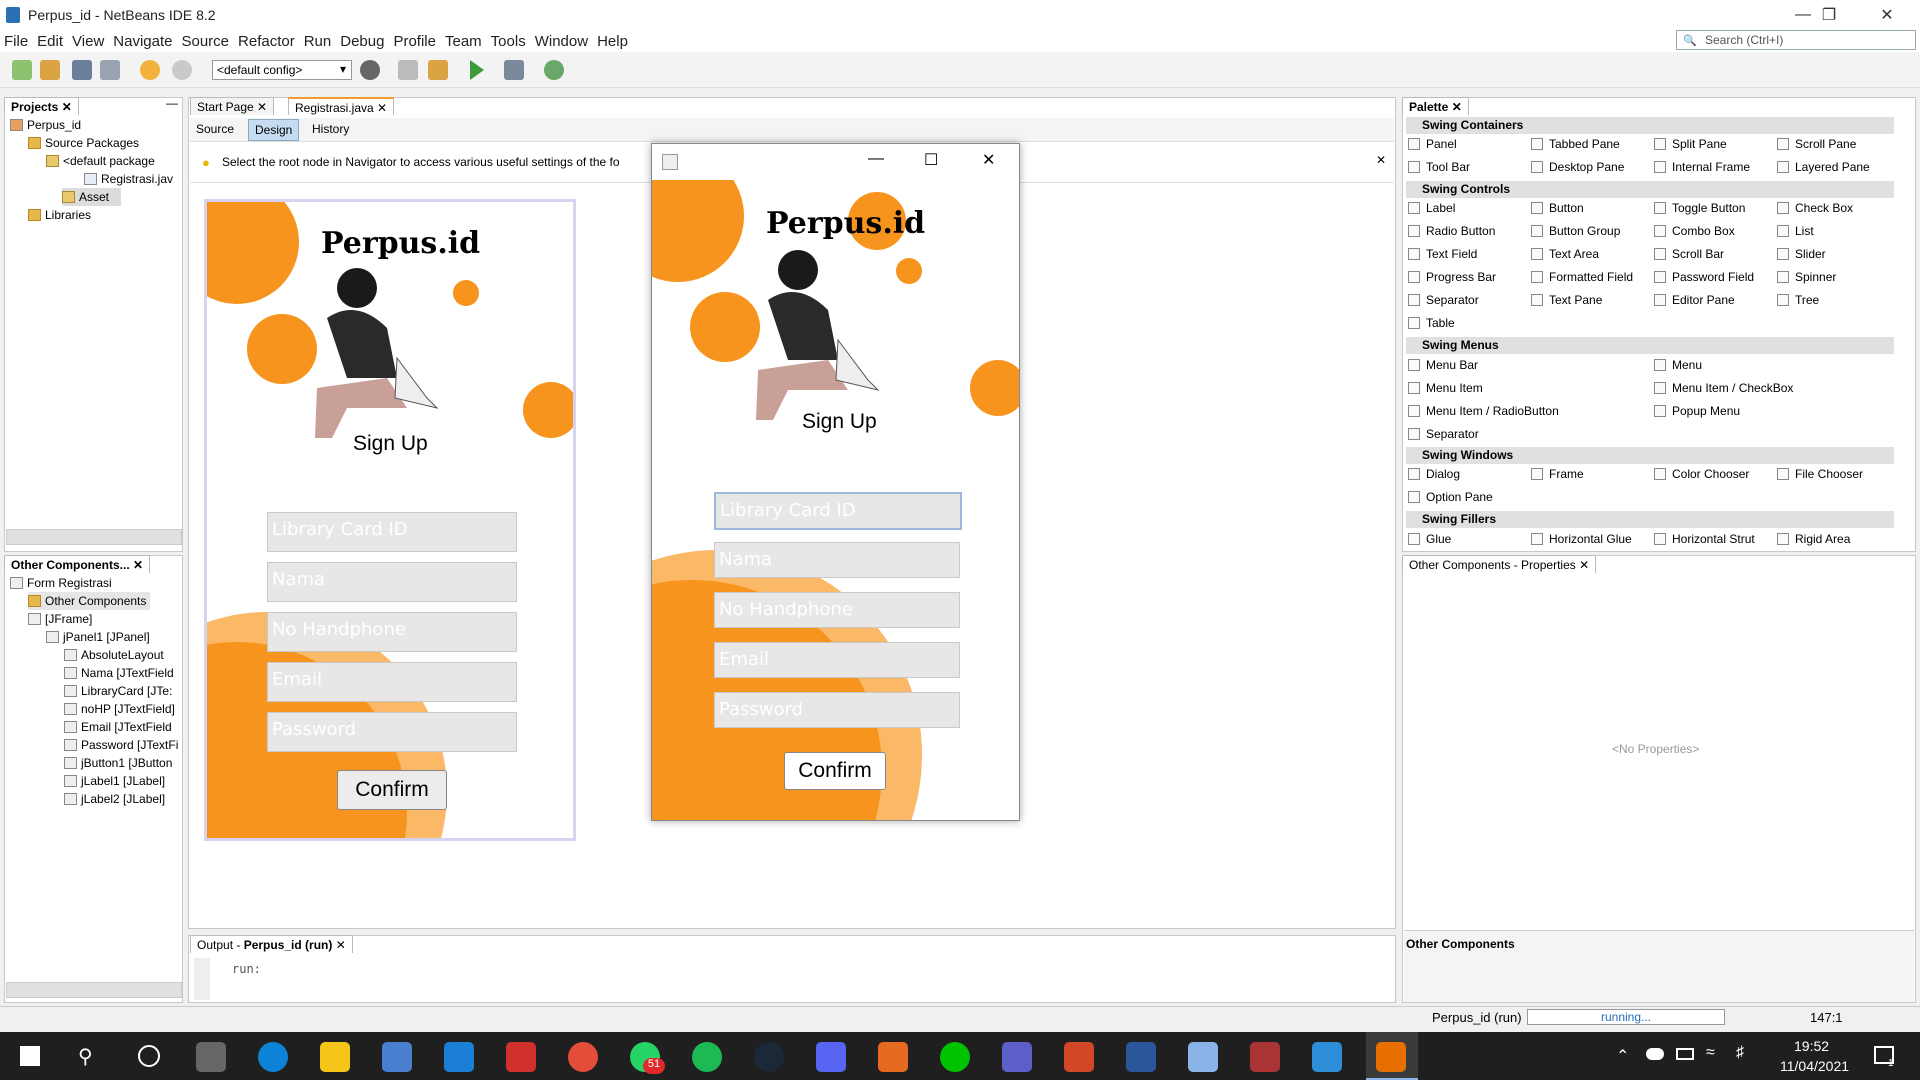 This screenshot has width=1920, height=1080. I want to click on tree-registrasi-file: Registrasi.jav, so click(128, 179).